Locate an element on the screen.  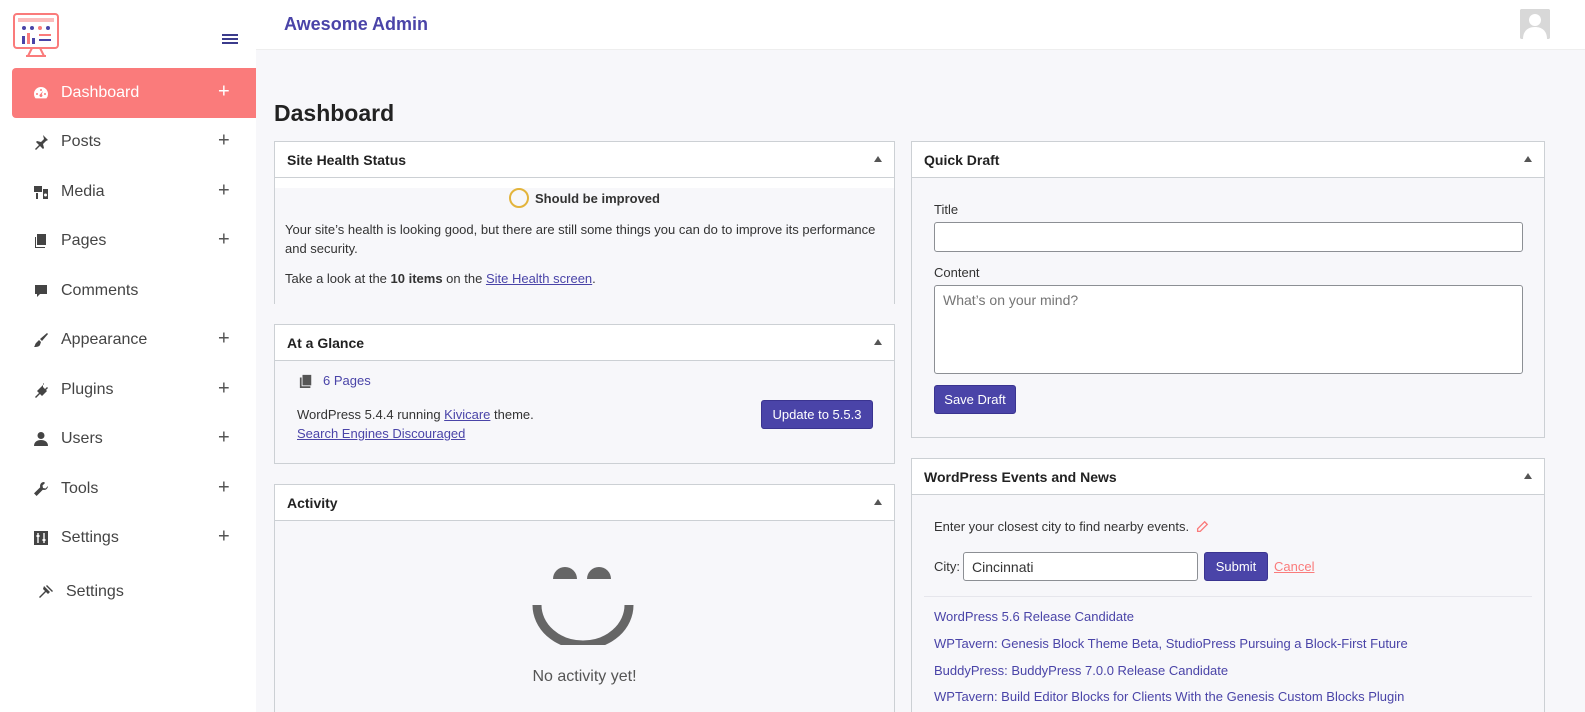
city-label: City: is located at coordinates (947, 566).